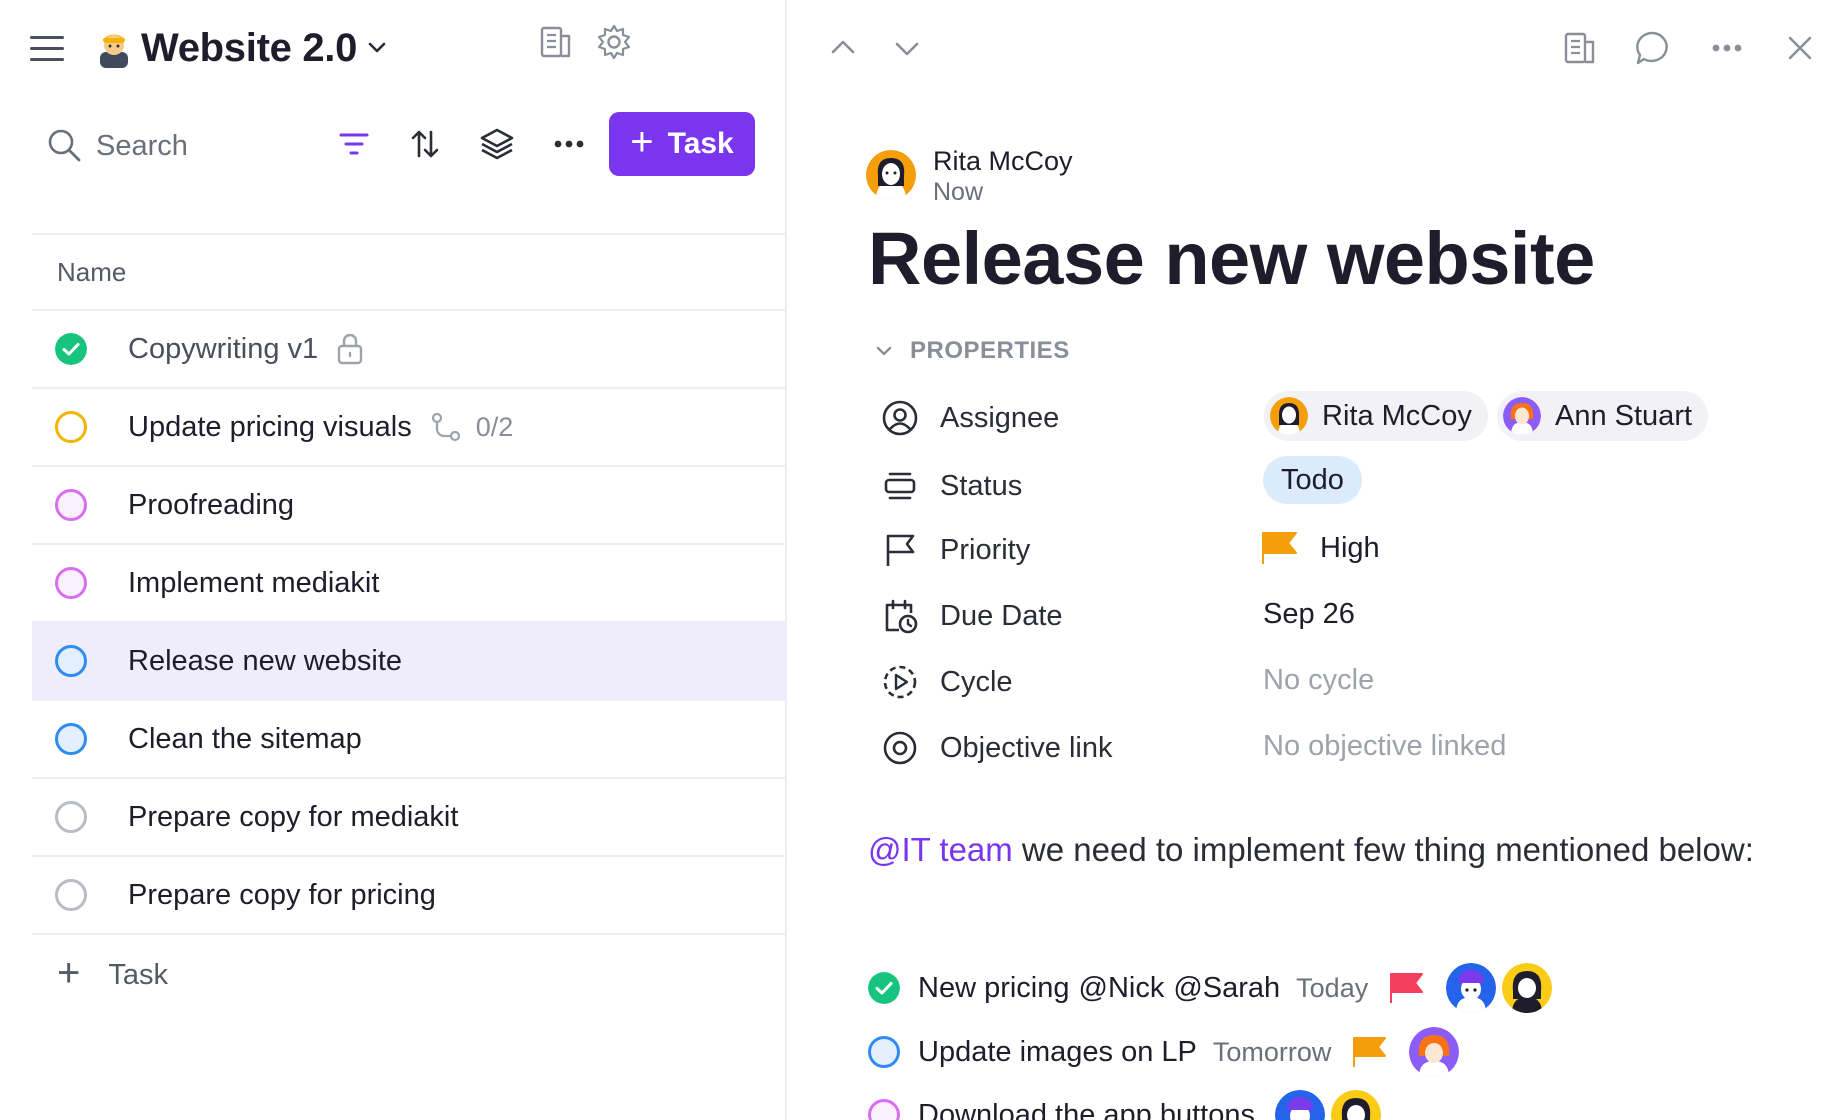 This screenshot has height=1120, width=1840. I want to click on property-due-date: Due Date, so click(972, 616).